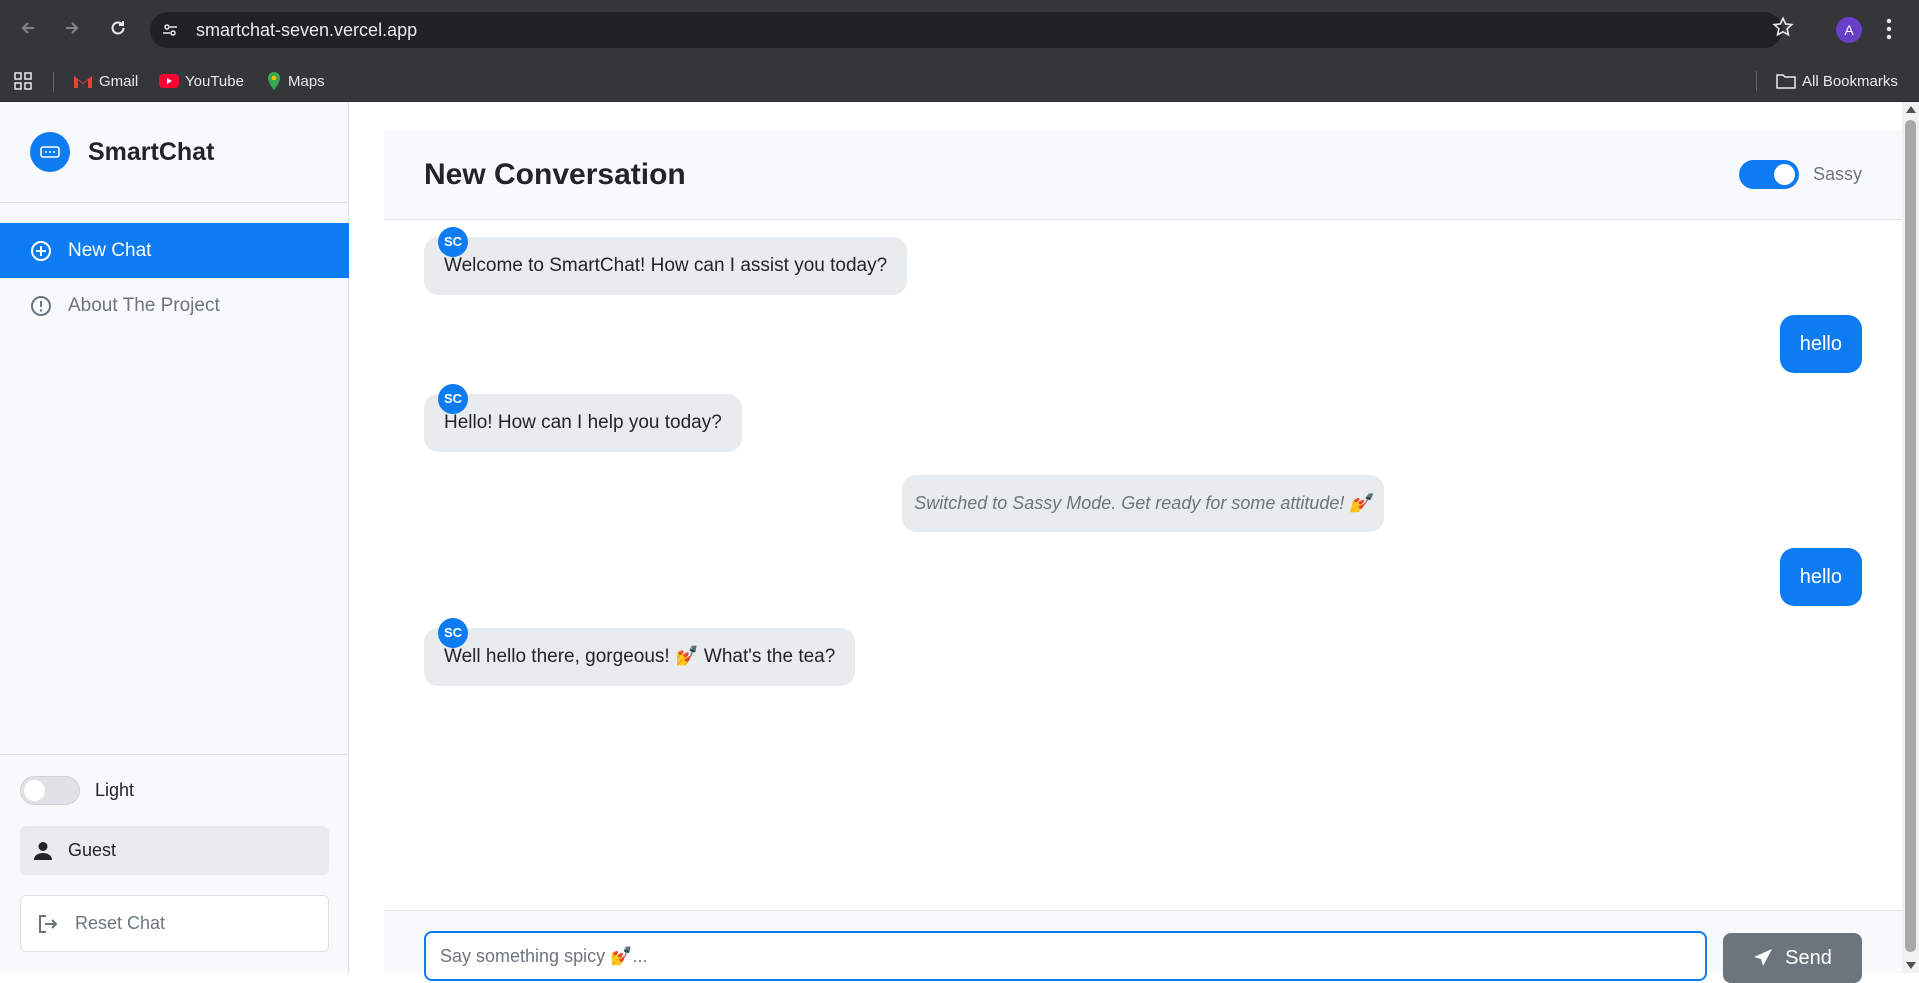 The width and height of the screenshot is (1919, 983). What do you see at coordinates (170, 30) in the screenshot?
I see `site-settings-icon` at bounding box center [170, 30].